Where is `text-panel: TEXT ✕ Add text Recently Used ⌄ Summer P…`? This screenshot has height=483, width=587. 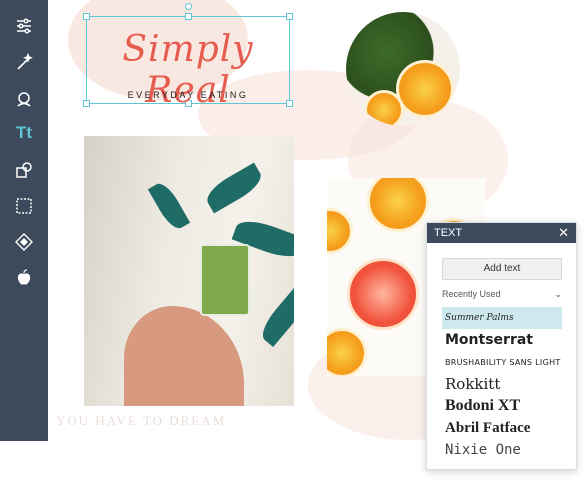 text-panel: TEXT ✕ Add text Recently Used ⌄ Summer P… is located at coordinates (501, 346).